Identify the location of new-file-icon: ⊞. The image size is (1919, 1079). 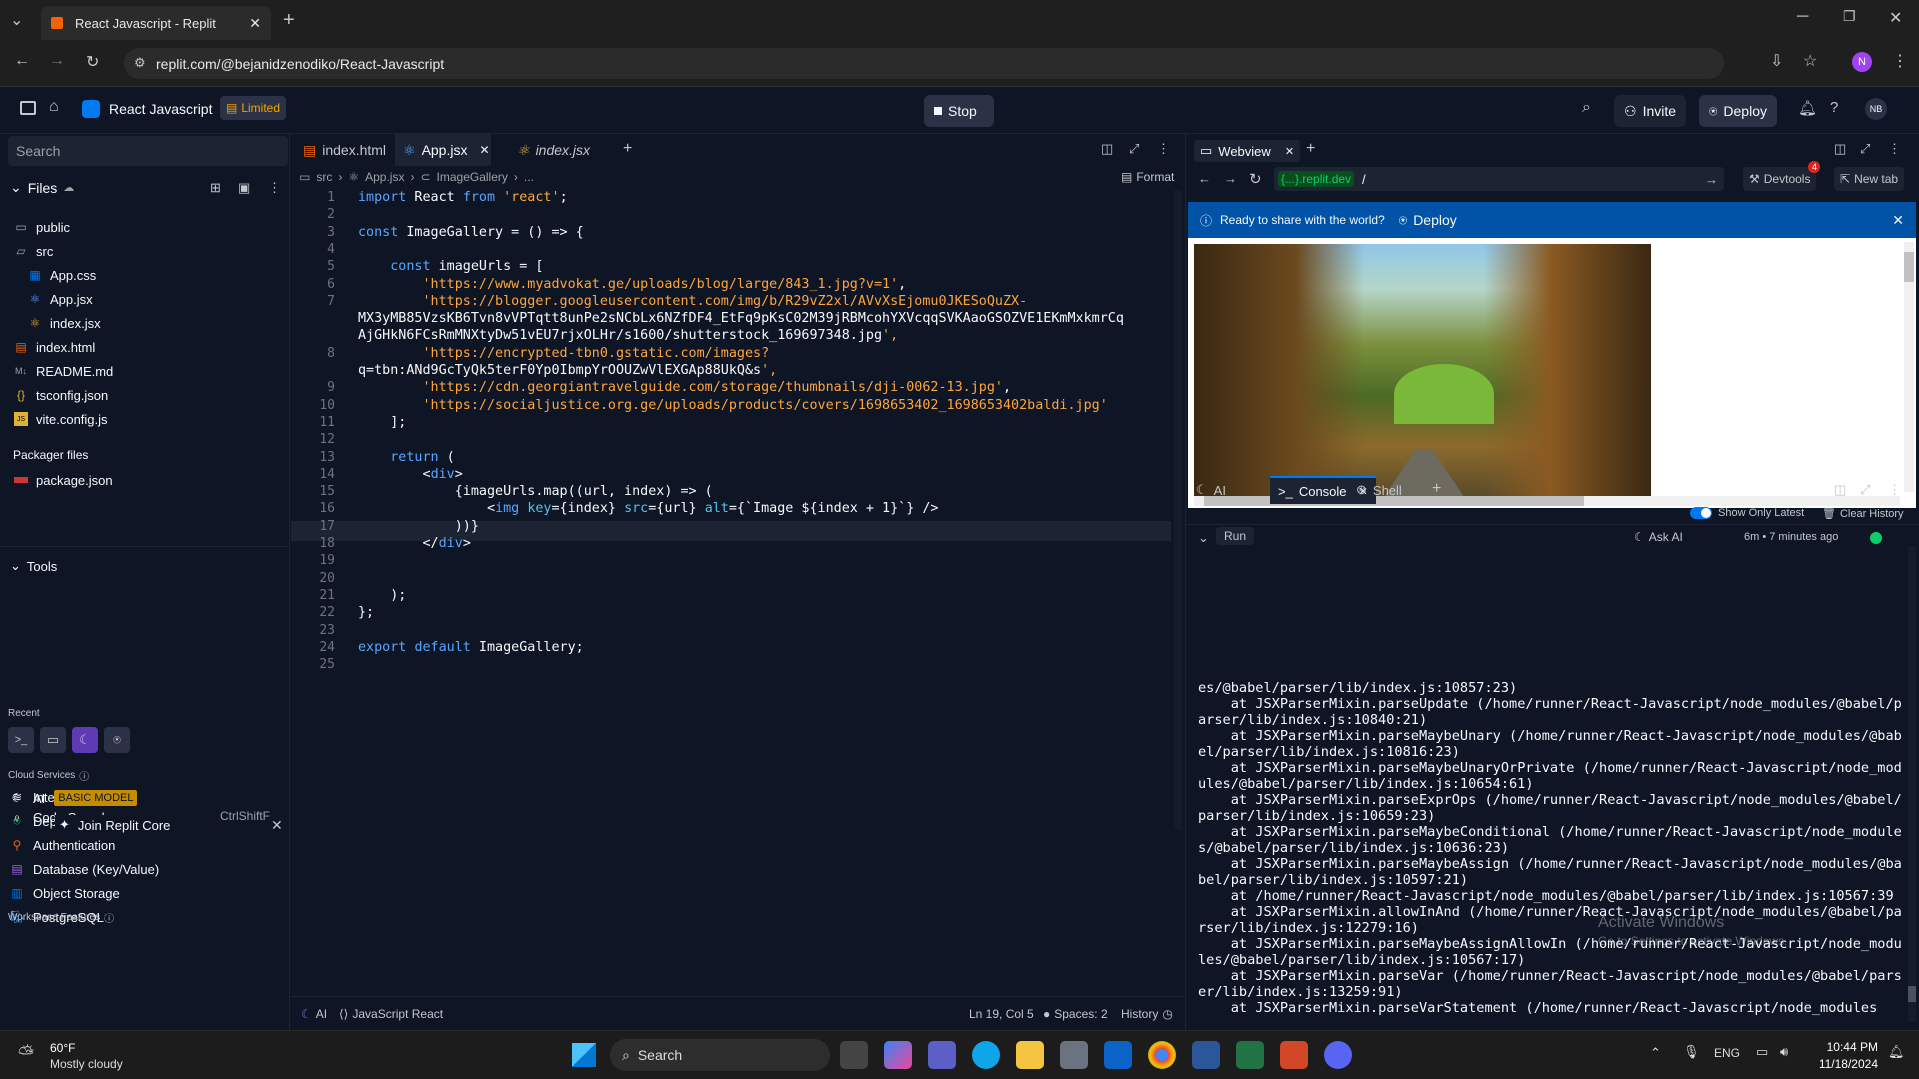
(215, 188).